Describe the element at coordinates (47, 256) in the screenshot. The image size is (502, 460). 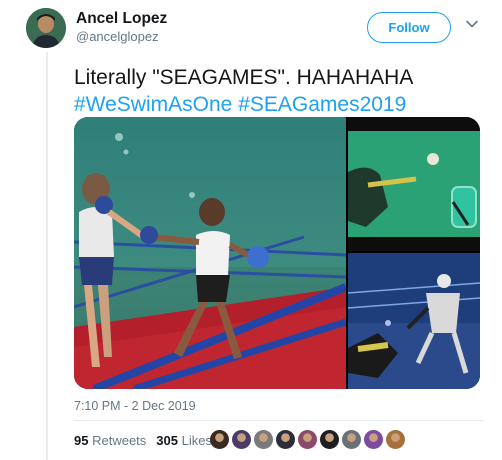
I see `thread-line` at that location.